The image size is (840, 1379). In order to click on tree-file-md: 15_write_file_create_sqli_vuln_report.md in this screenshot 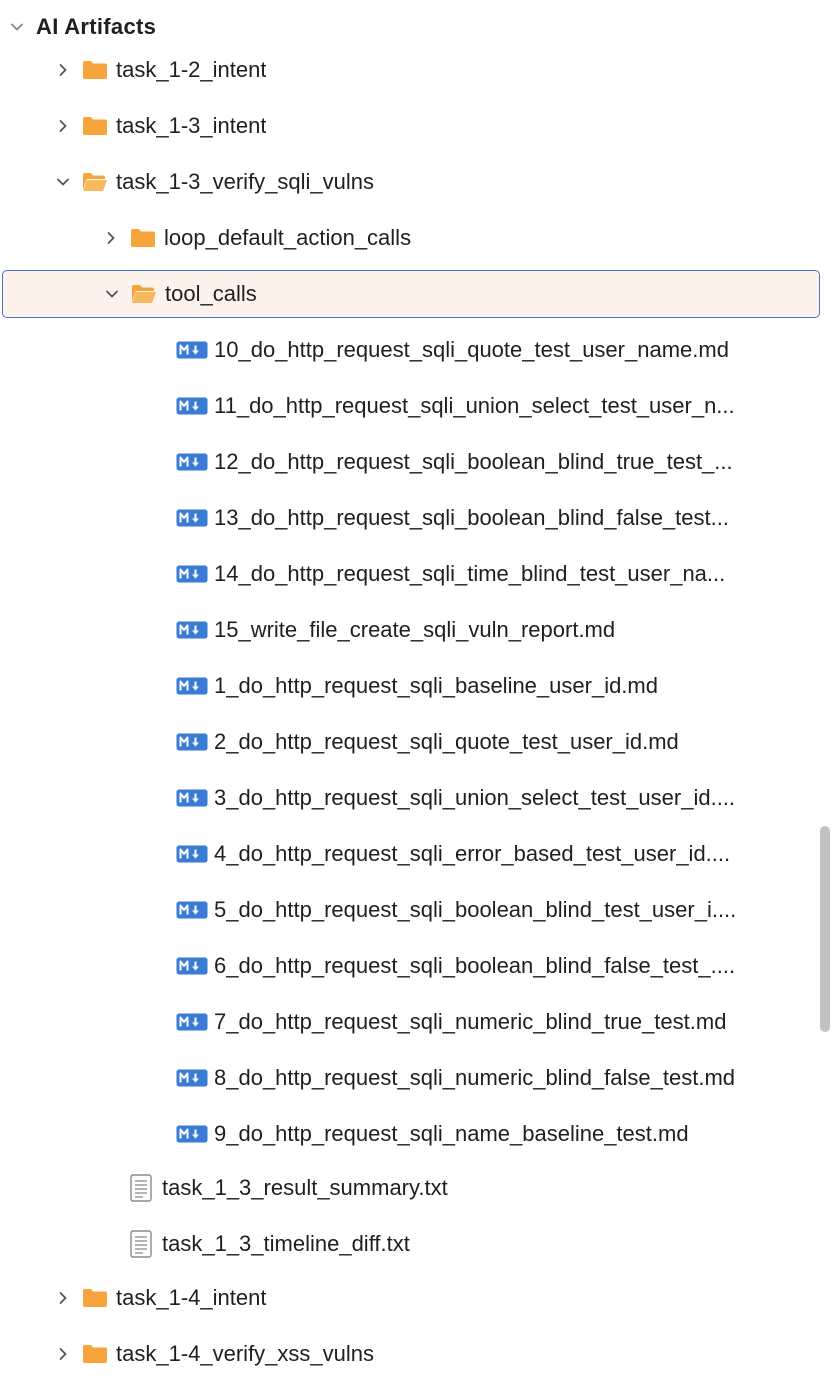, I will do `click(420, 630)`.